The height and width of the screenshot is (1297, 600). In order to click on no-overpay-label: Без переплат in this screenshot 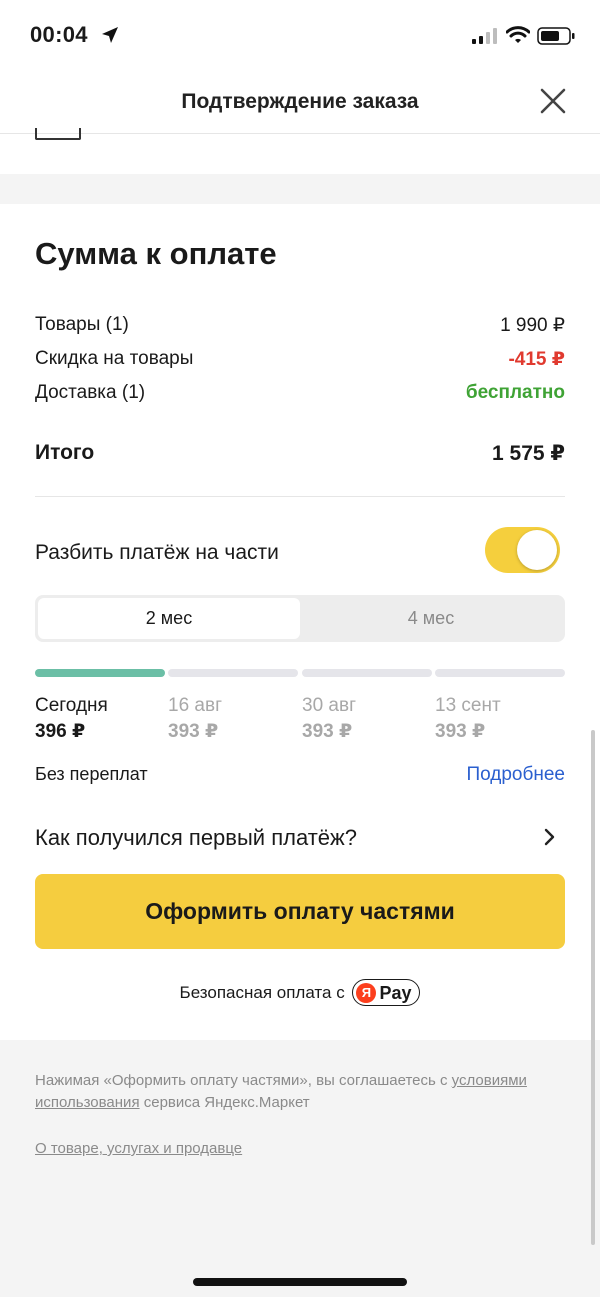, I will do `click(91, 774)`.